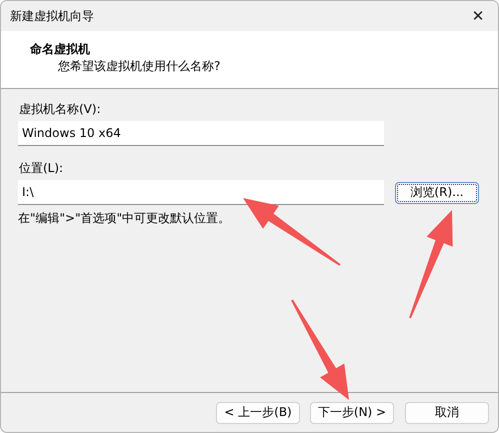  Describe the element at coordinates (478, 16) in the screenshot. I see `close-button: ✕` at that location.